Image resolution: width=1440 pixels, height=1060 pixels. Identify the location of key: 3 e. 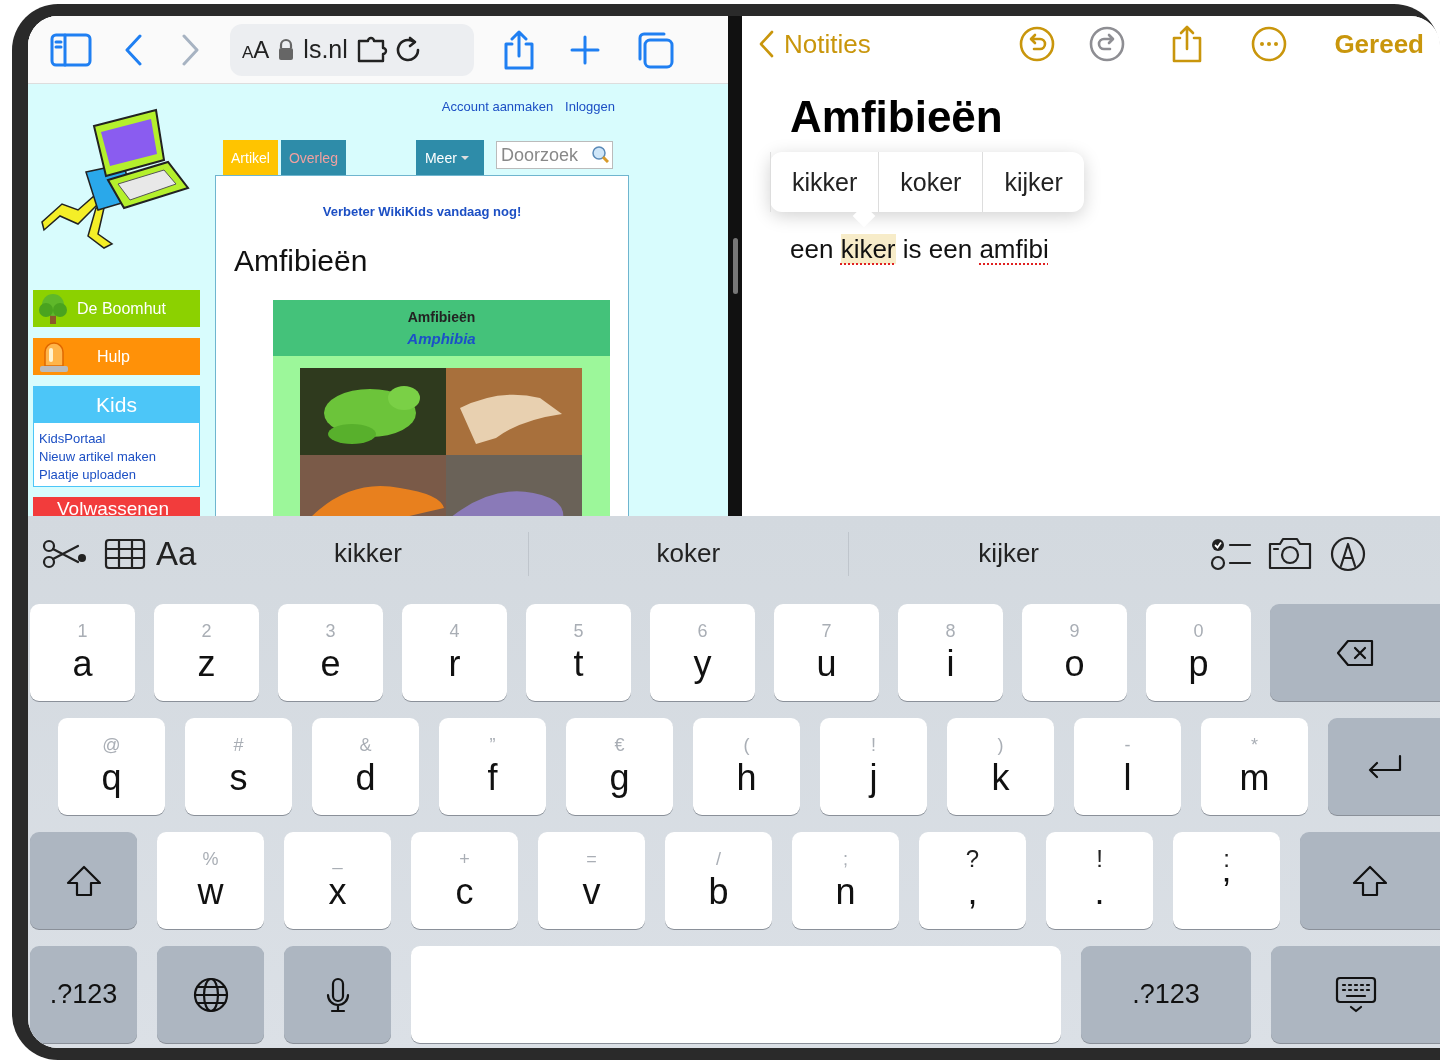
(330, 652).